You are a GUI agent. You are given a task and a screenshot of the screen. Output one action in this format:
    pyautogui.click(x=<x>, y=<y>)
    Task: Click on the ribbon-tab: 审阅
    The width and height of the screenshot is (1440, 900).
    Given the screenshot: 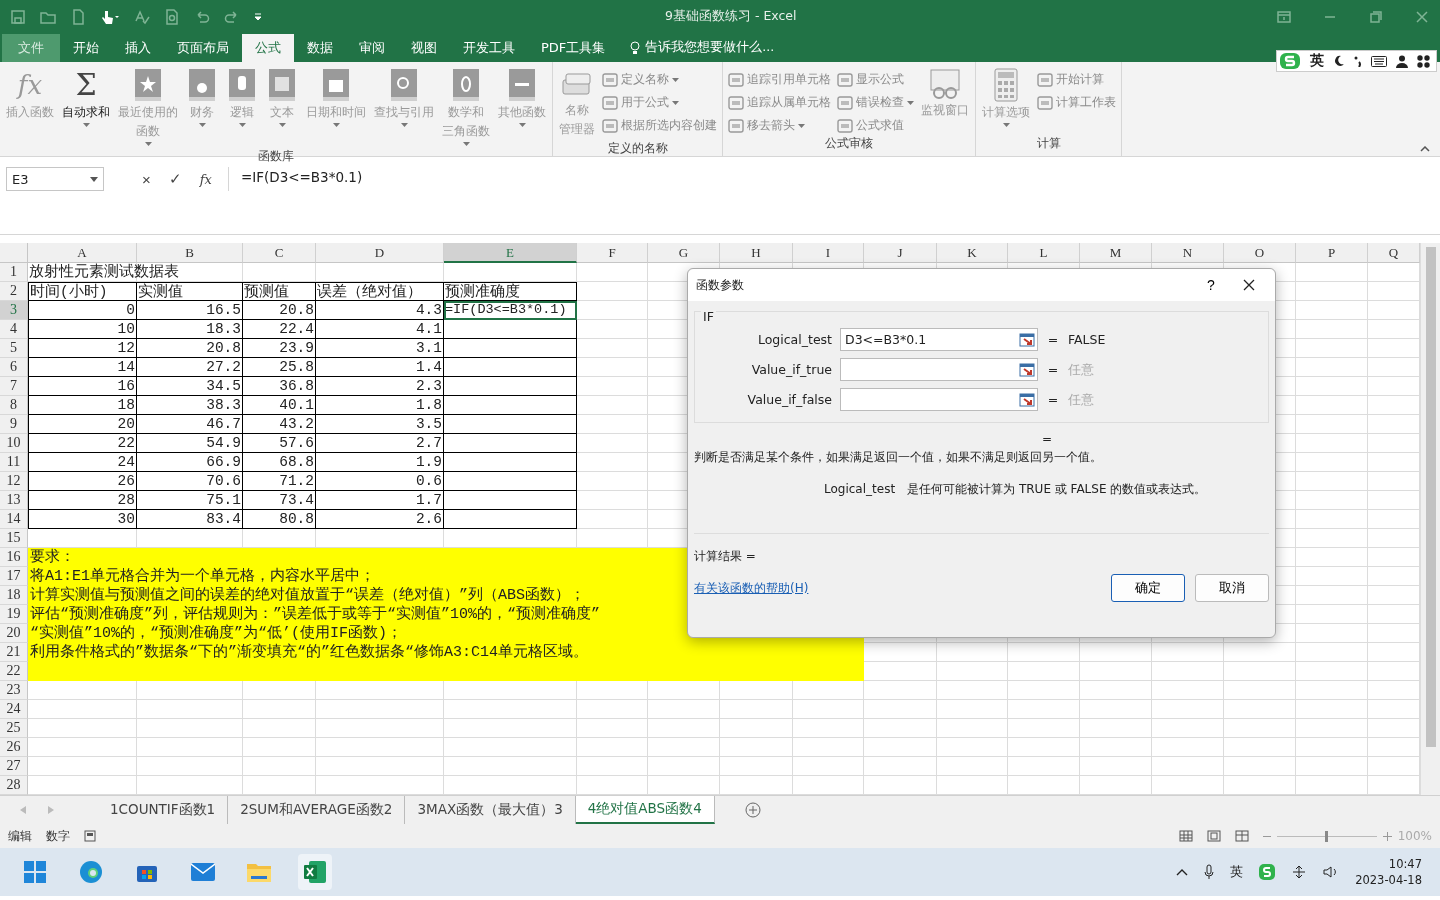 What is the action you would take?
    pyautogui.click(x=372, y=48)
    